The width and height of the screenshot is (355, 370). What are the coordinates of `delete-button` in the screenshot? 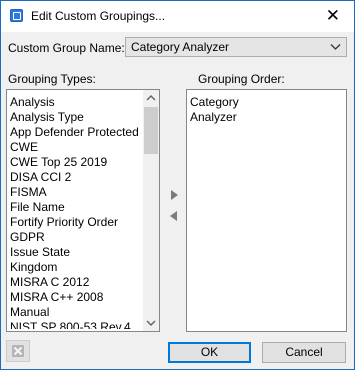 It's located at (18, 351).